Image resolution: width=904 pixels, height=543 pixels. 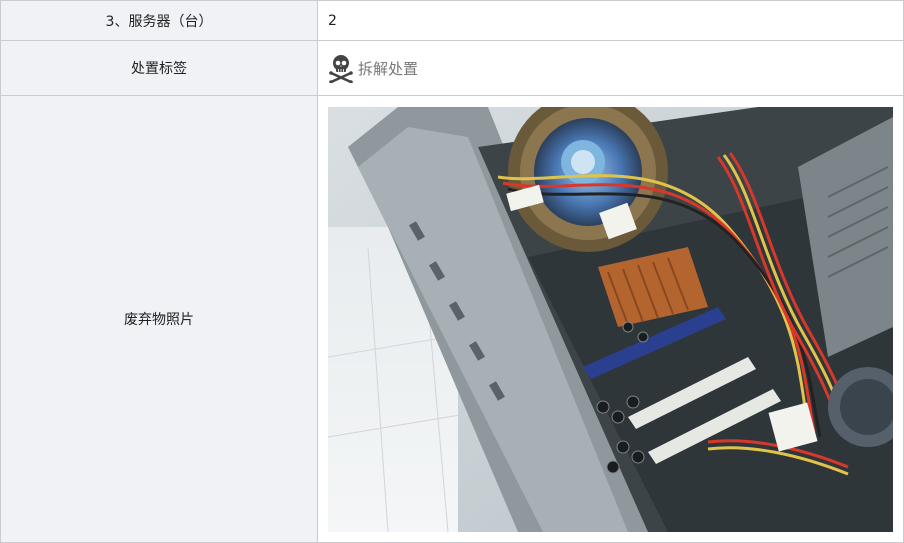 I want to click on row-value-disposal-tag: 拆解处置, so click(x=610, y=68).